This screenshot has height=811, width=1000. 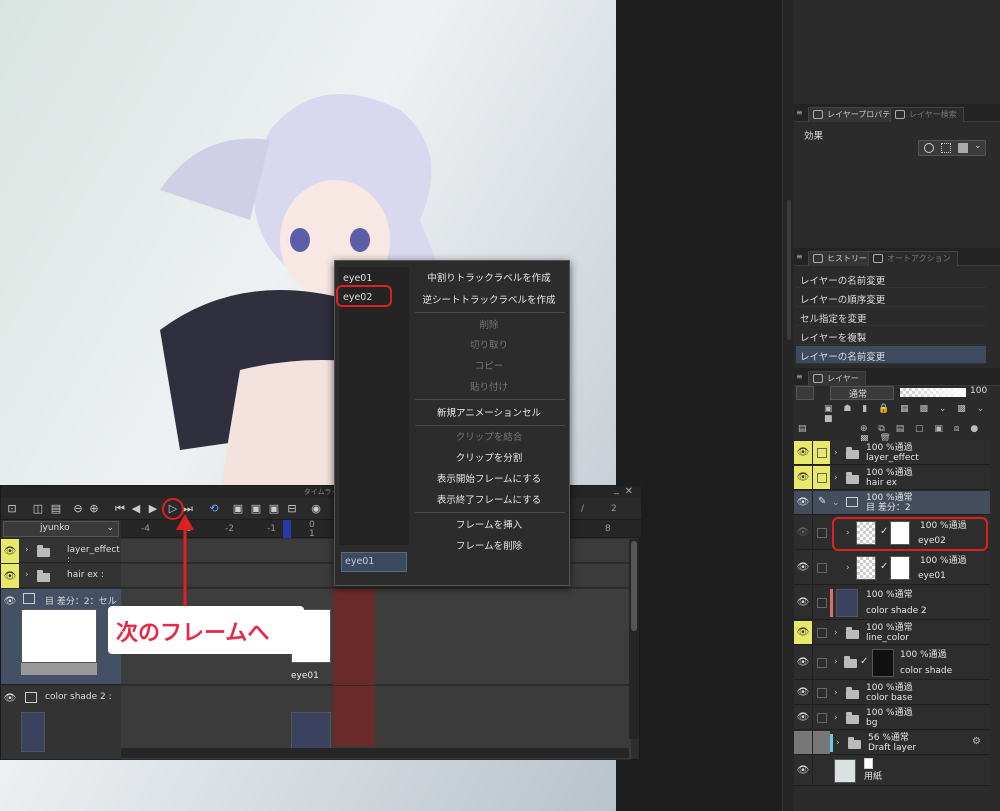 I want to click on tab-auto-action: オートアクション, so click(x=913, y=258).